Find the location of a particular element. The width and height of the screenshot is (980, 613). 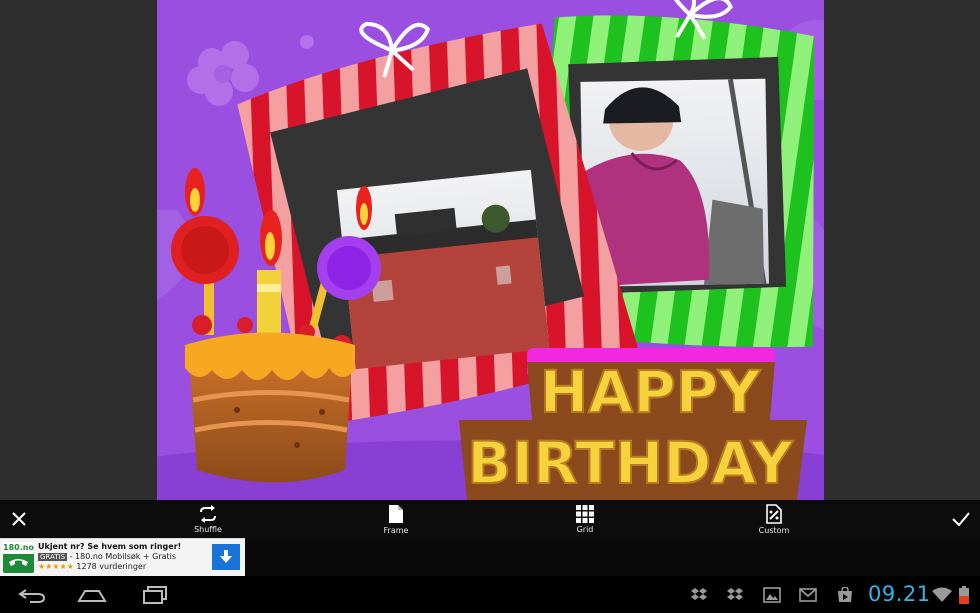

gallery-icon is located at coordinates (772, 595).